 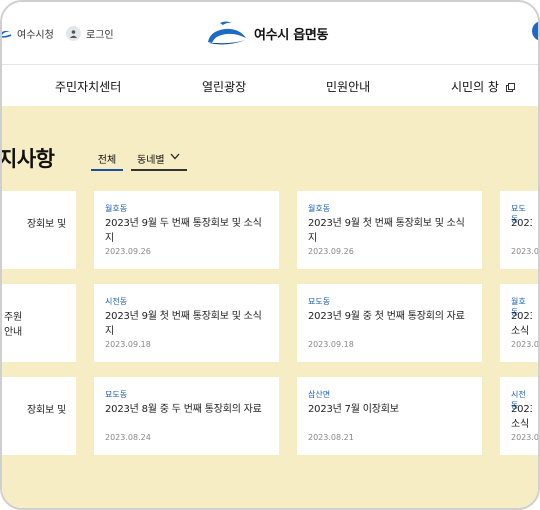 I want to click on notice-card: 주원 안내, so click(x=39, y=323).